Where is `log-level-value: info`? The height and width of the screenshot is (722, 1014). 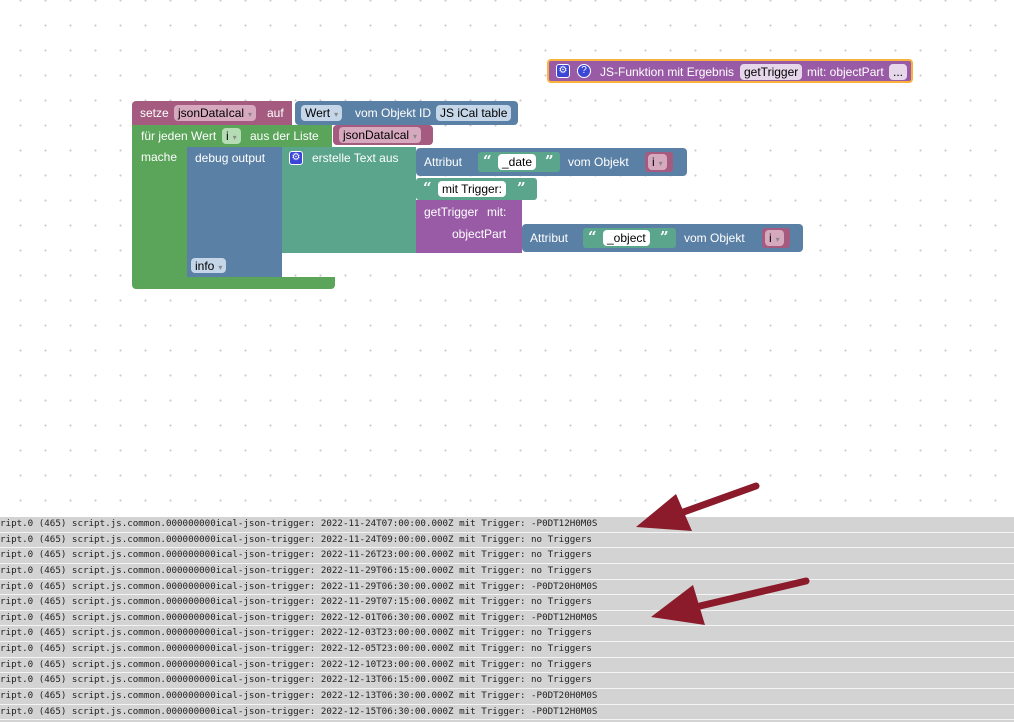
log-level-value: info is located at coordinates (205, 266).